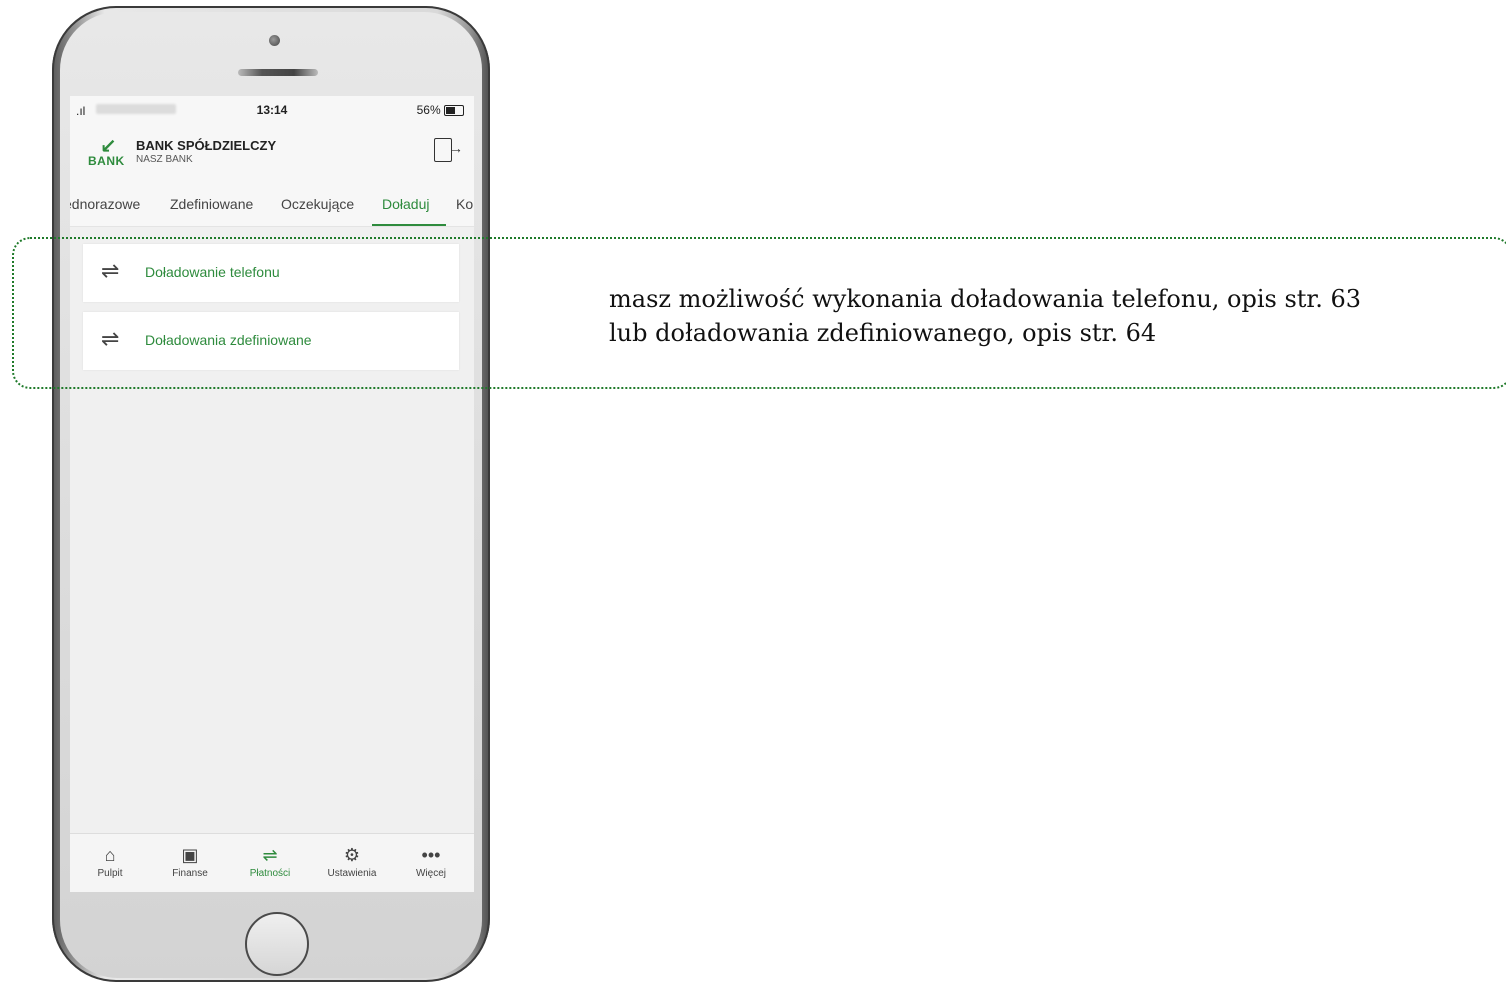  I want to click on nav-label: Pulpit, so click(110, 873).